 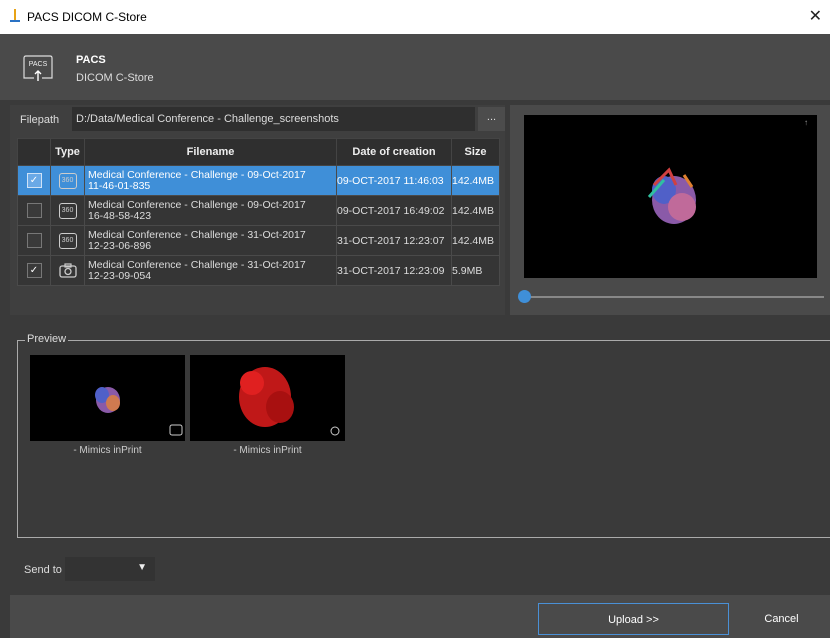 I want to click on heart-model-image, so click(x=671, y=195).